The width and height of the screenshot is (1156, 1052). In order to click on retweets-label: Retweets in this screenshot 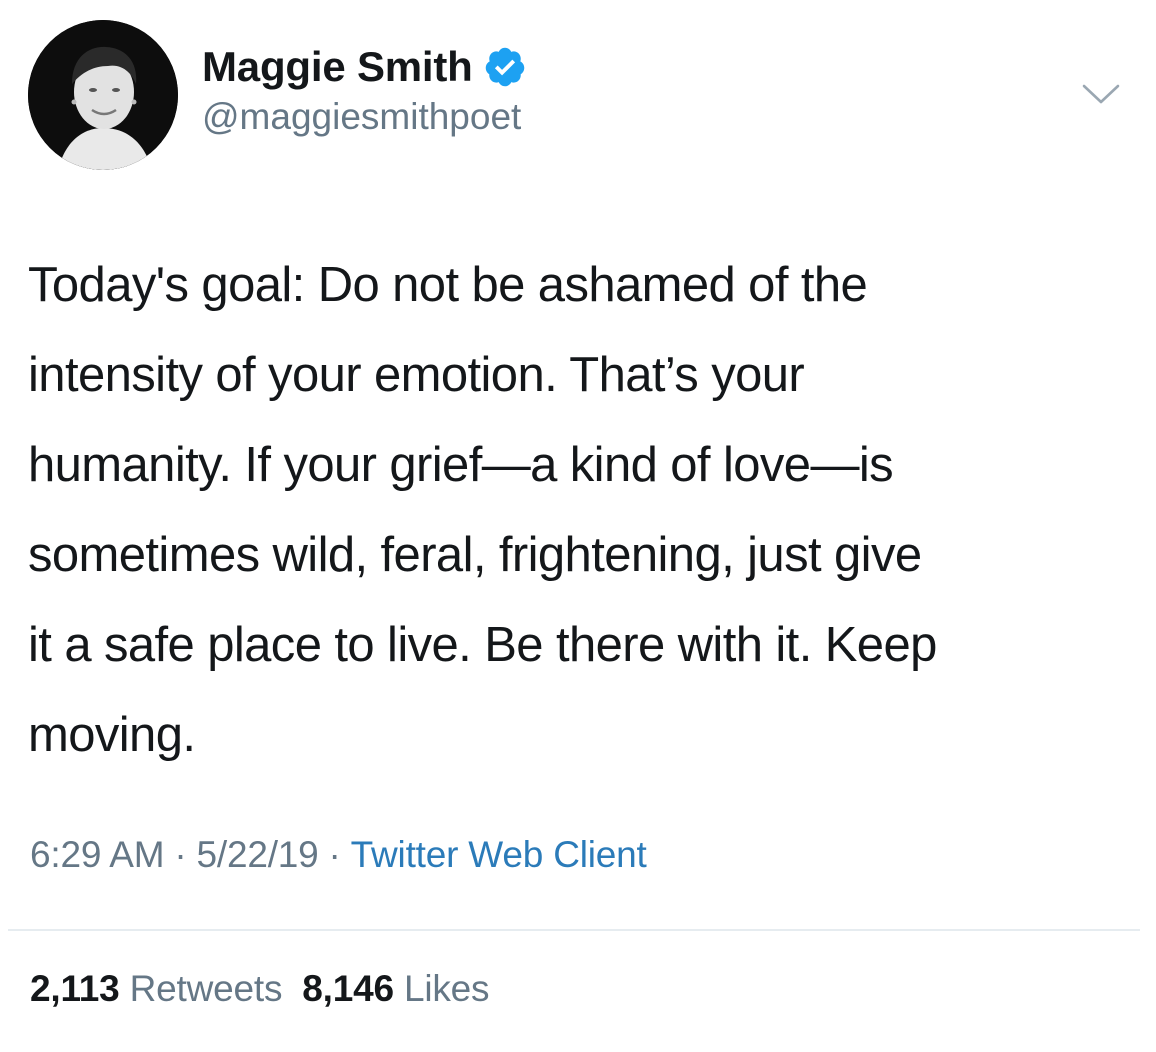, I will do `click(206, 988)`.